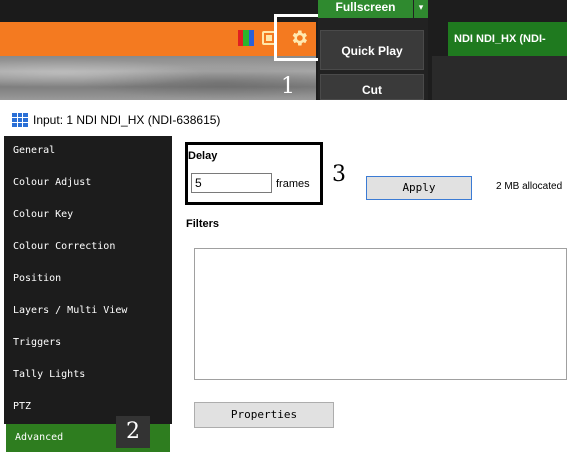  I want to click on sidebar-item-colour-correction: Colour Correction, so click(88, 248).